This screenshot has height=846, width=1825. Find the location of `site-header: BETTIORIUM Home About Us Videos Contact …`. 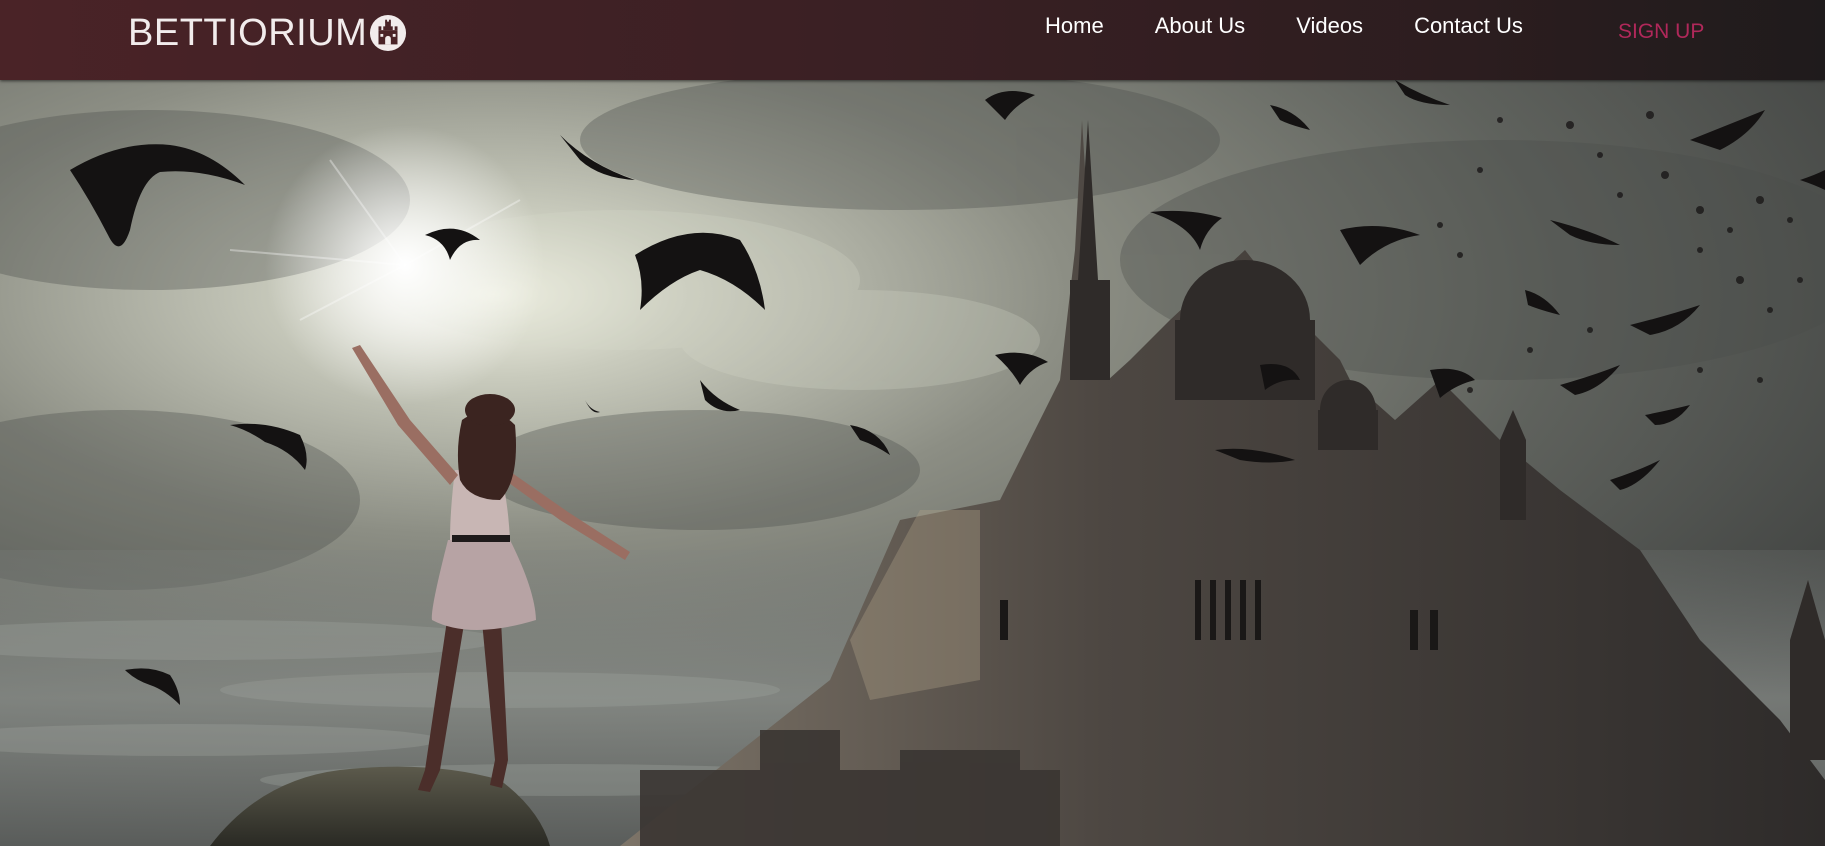

site-header: BETTIORIUM Home About Us Videos Contact … is located at coordinates (912, 40).